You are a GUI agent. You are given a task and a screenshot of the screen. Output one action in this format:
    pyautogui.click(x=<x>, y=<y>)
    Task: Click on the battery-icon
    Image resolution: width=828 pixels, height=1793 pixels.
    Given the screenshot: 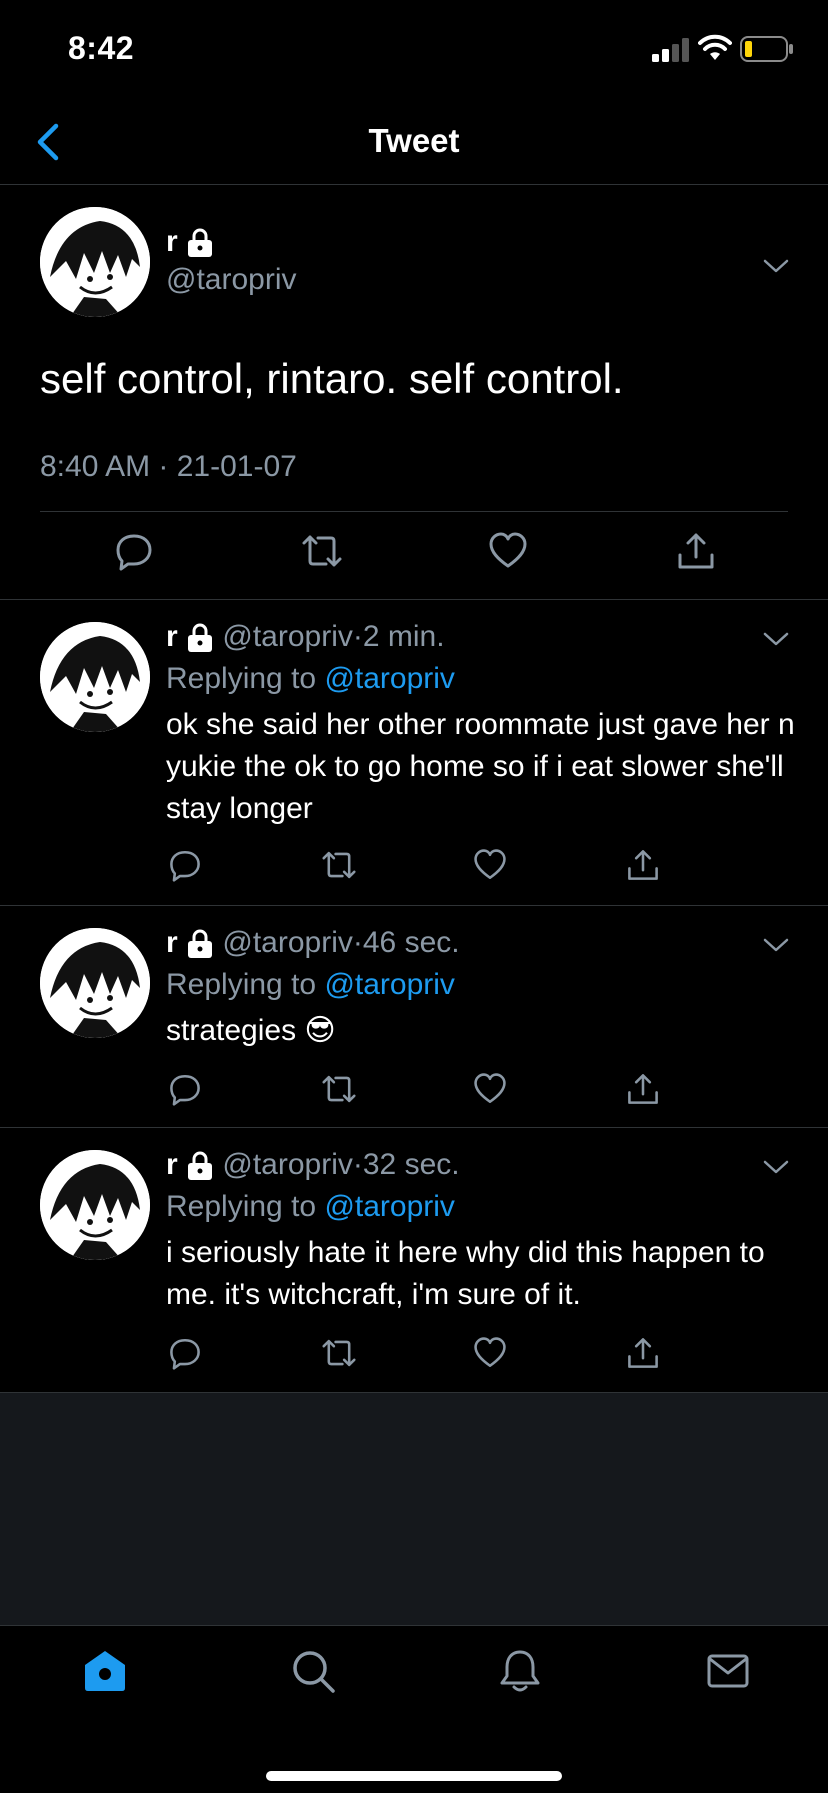 What is the action you would take?
    pyautogui.click(x=767, y=49)
    